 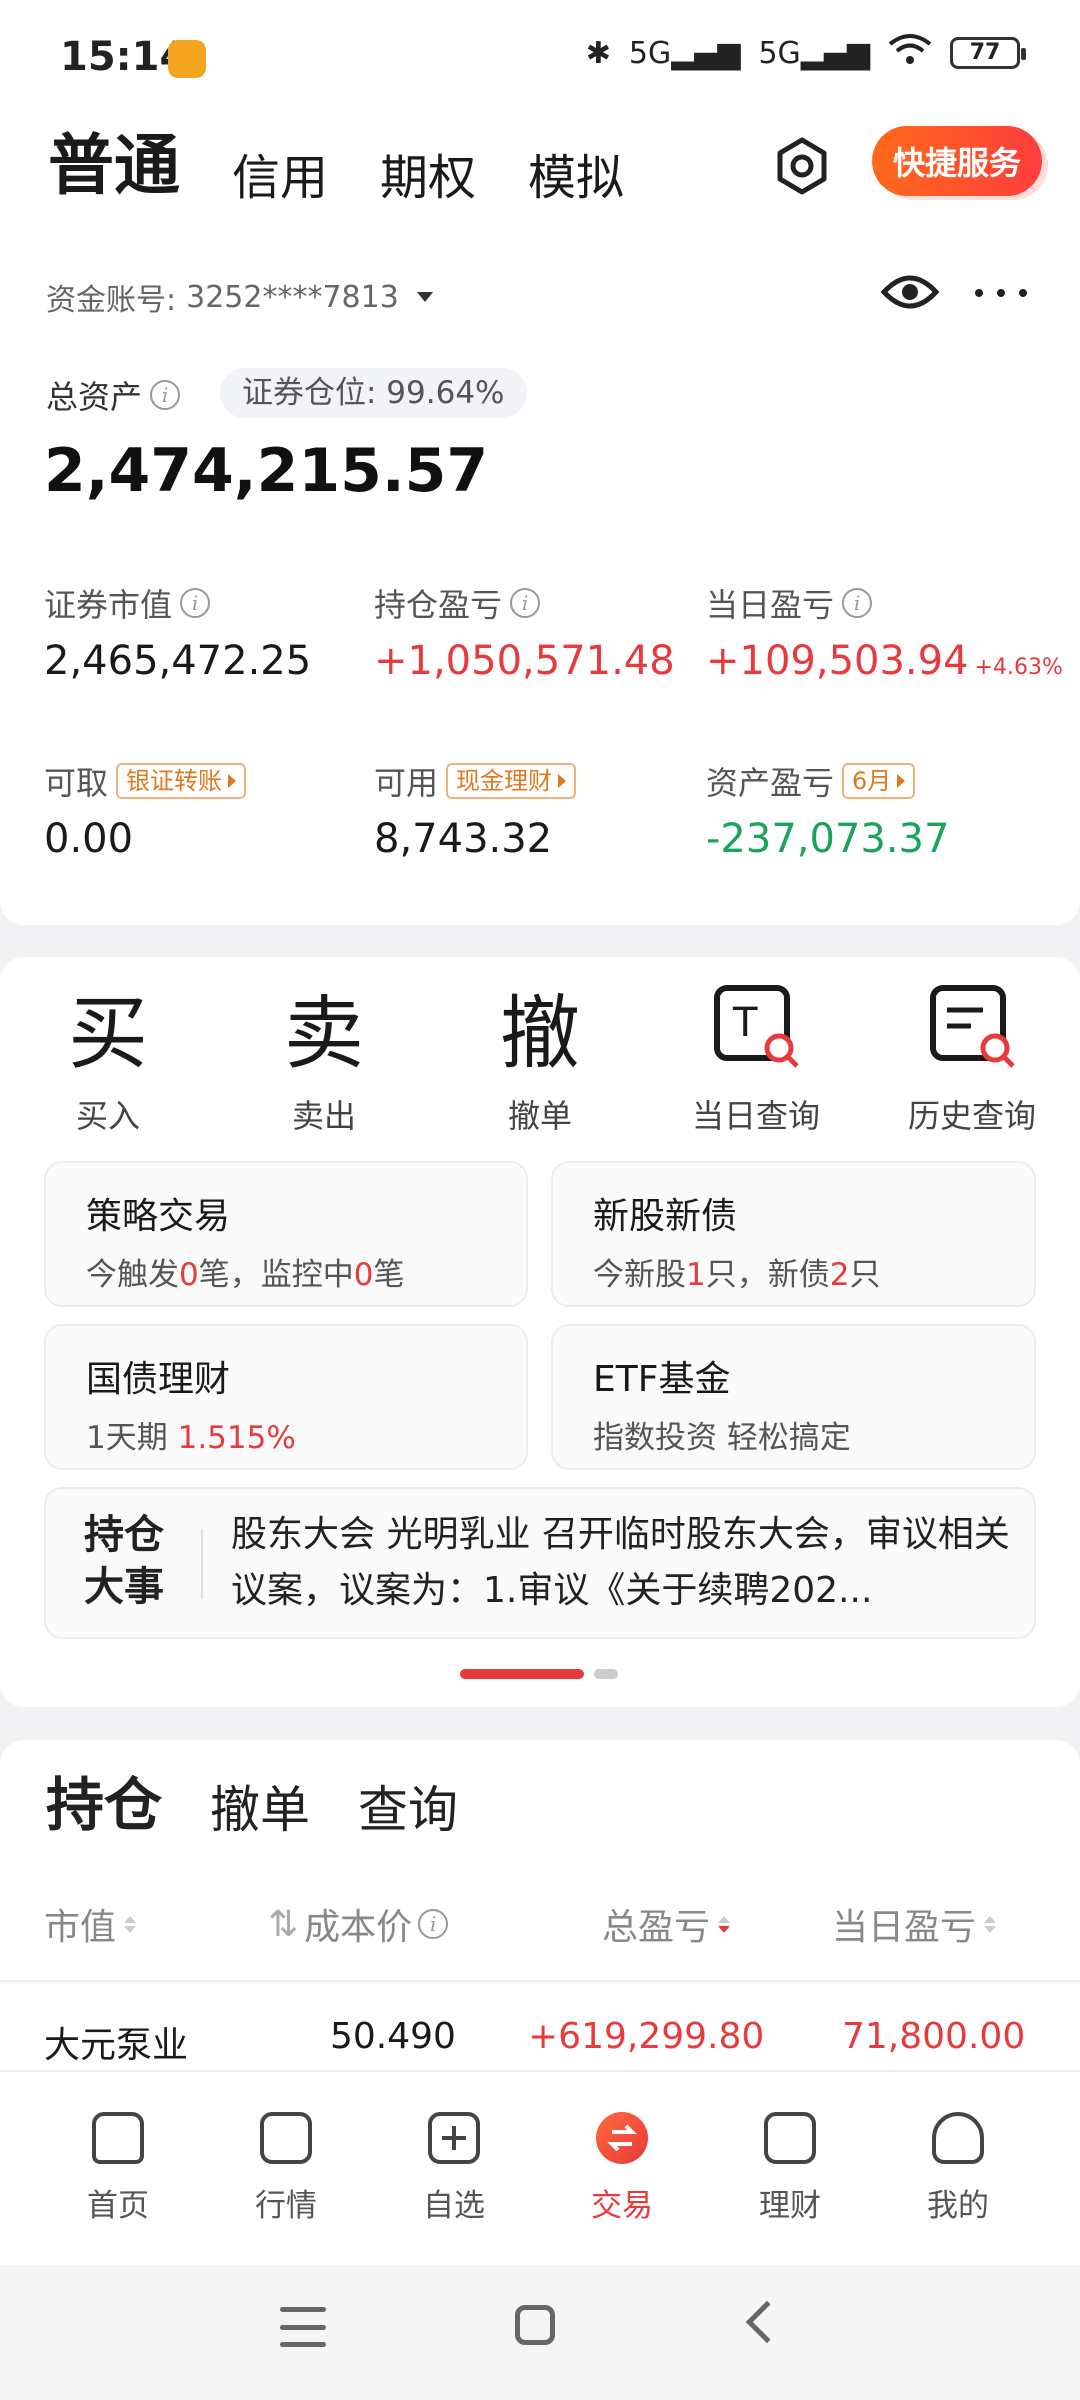 I want to click on sell-label: 卖出, so click(x=323, y=1116).